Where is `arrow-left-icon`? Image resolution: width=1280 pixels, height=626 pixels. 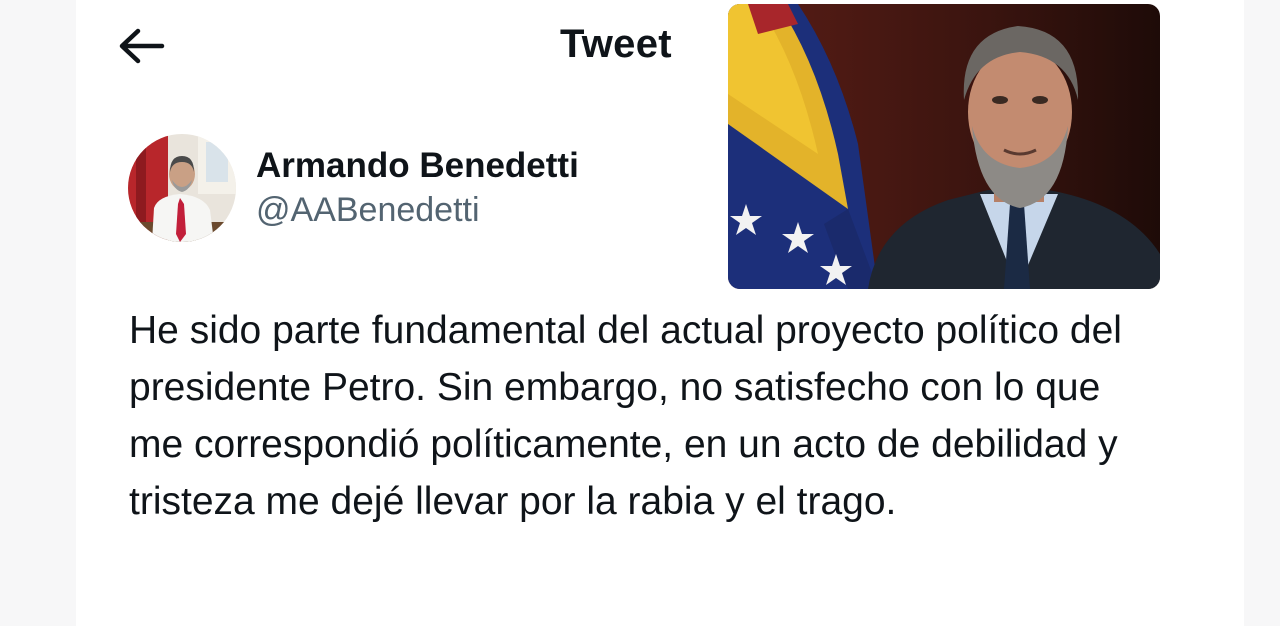 arrow-left-icon is located at coordinates (142, 46).